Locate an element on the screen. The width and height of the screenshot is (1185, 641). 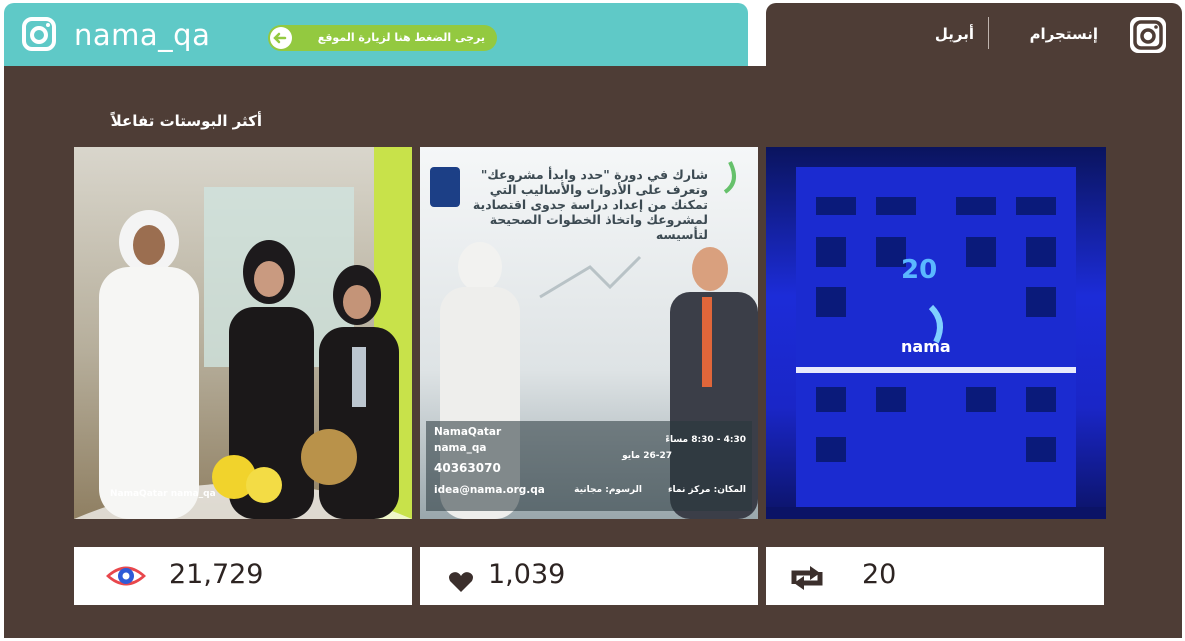
platform-title: إنستجرام is located at coordinates (1063, 34).